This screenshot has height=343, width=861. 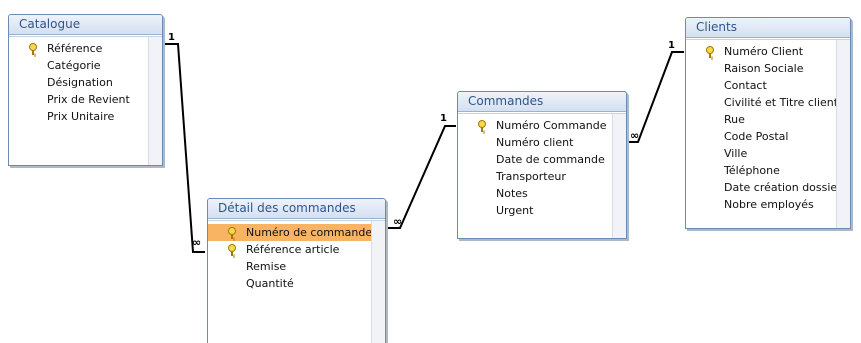 I want to click on field-row: Prix de Revient, so click(x=79, y=99).